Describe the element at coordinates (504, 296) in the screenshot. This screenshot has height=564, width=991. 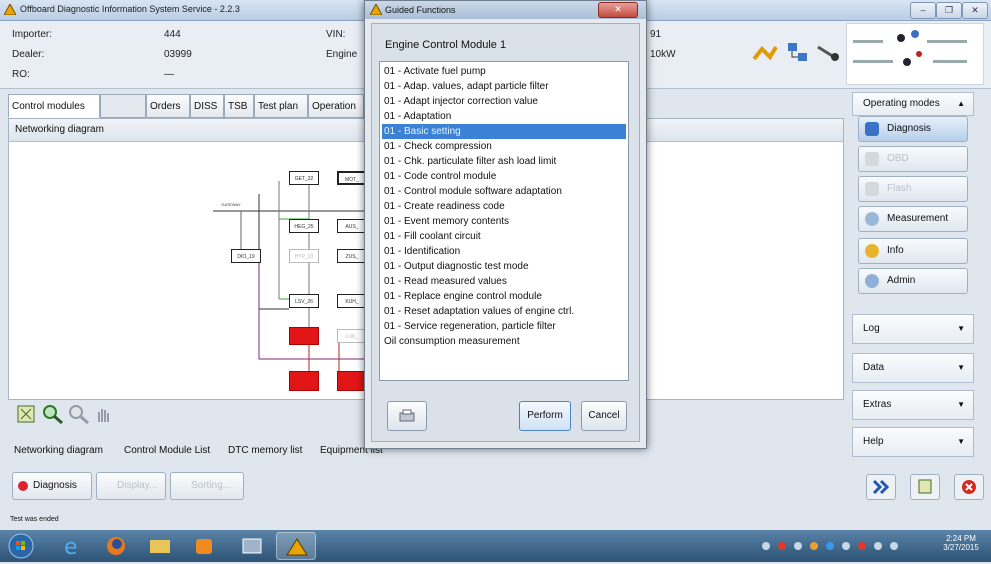
I see `function-list-item: 01 - Replace engine control module` at that location.